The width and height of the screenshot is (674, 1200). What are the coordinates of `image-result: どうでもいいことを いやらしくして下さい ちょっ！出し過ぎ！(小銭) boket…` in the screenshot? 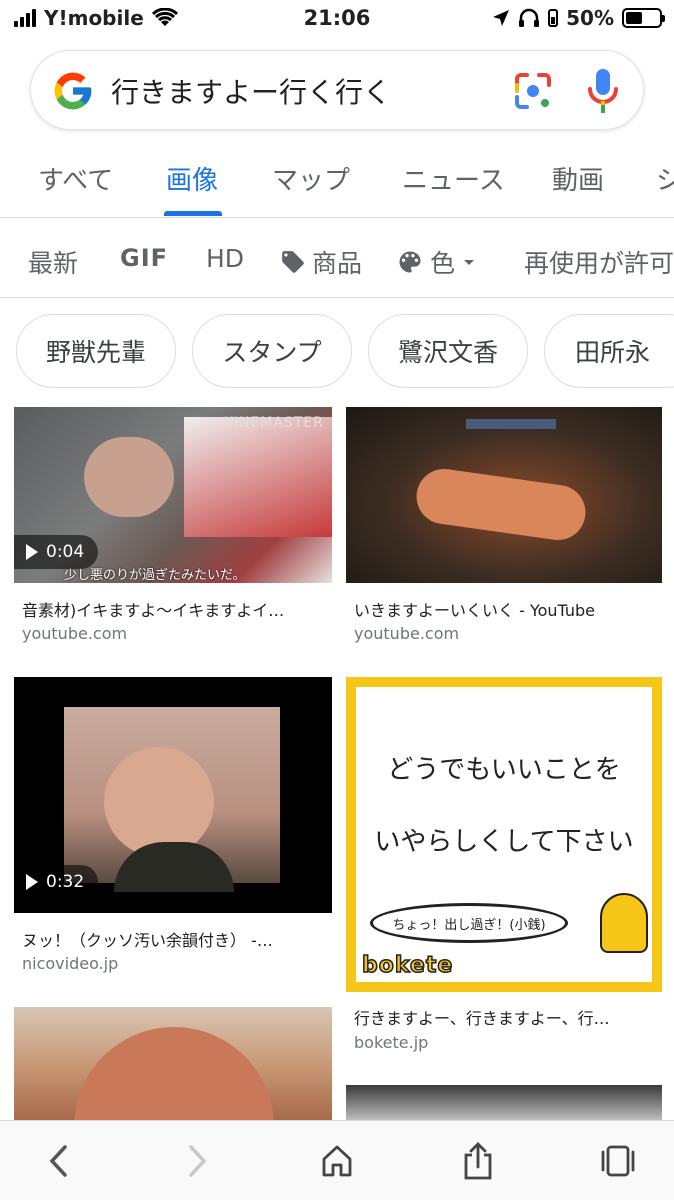 It's located at (504, 867).